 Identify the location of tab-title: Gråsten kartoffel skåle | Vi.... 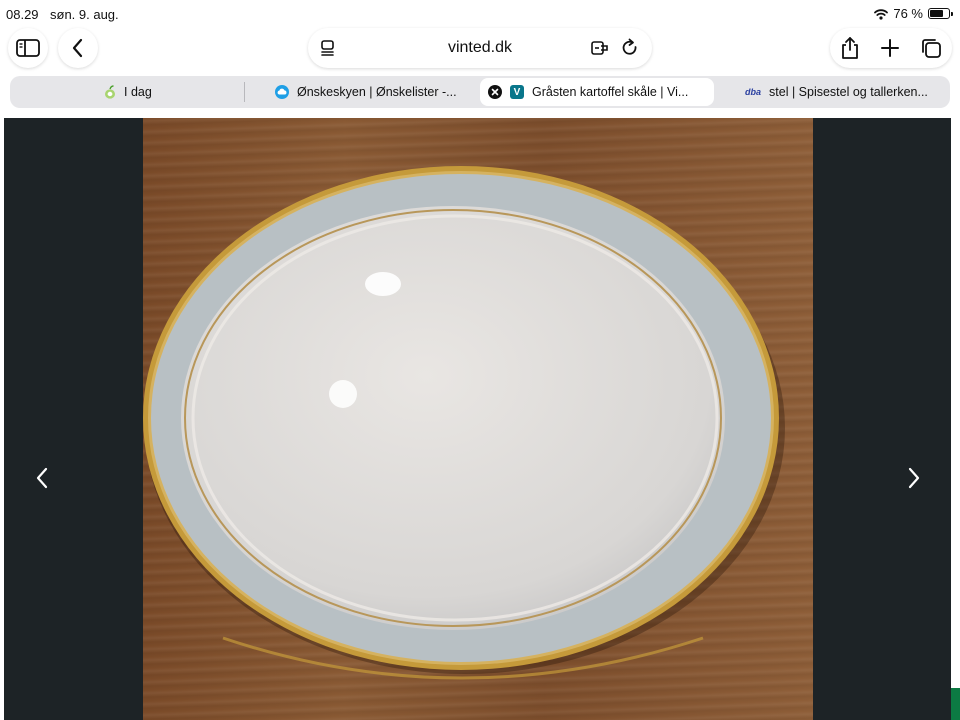
(610, 92).